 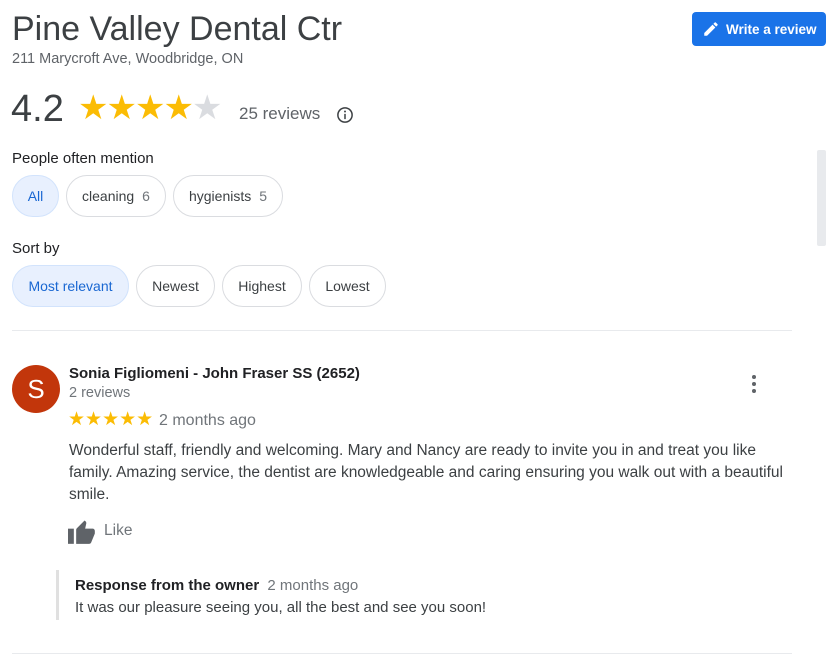 What do you see at coordinates (36, 248) in the screenshot?
I see `sort-heading: Sort by` at bounding box center [36, 248].